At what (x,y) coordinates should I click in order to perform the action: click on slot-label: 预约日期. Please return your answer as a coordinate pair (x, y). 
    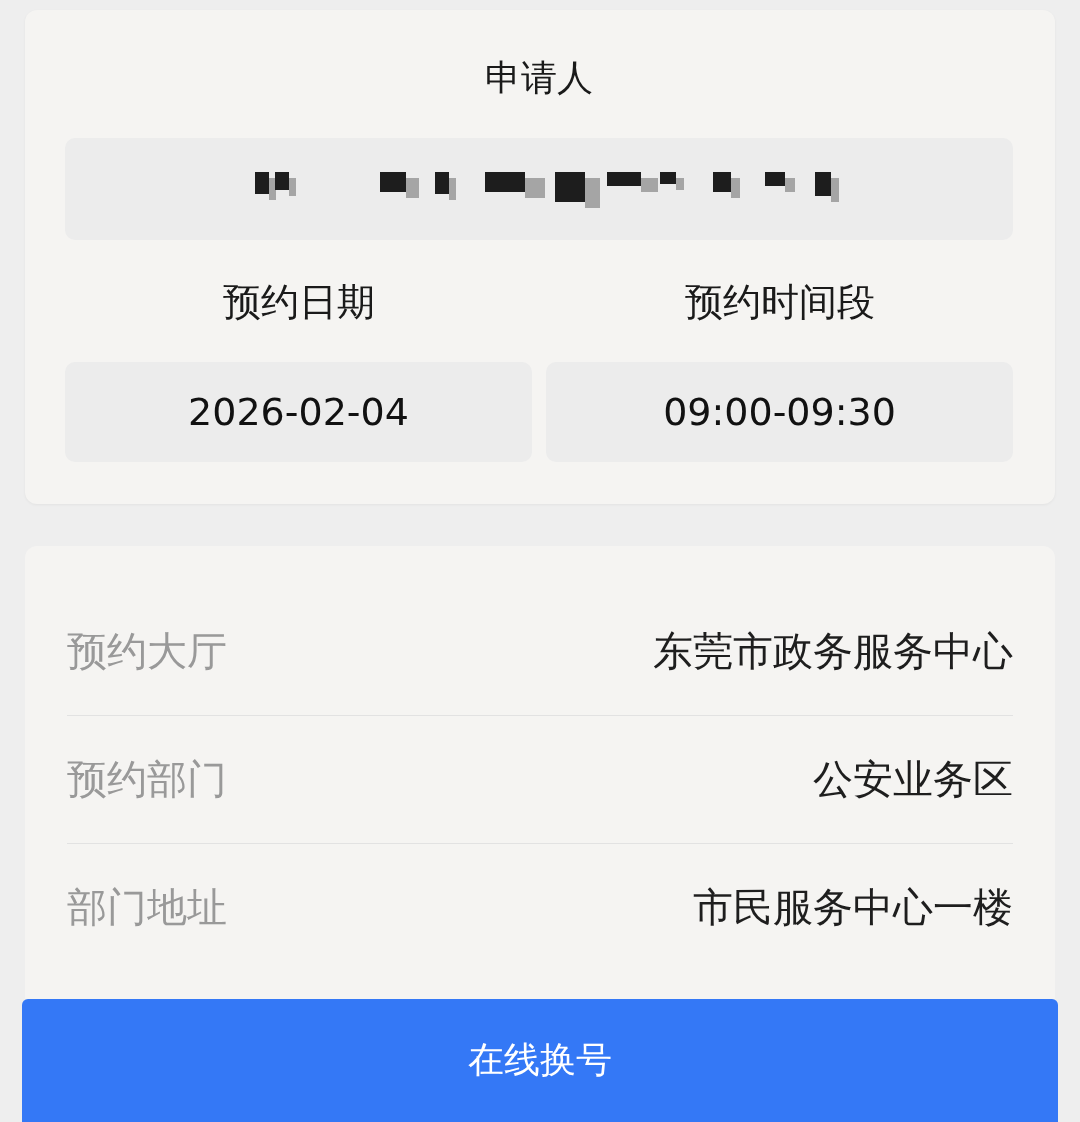
    Looking at the image, I should click on (298, 302).